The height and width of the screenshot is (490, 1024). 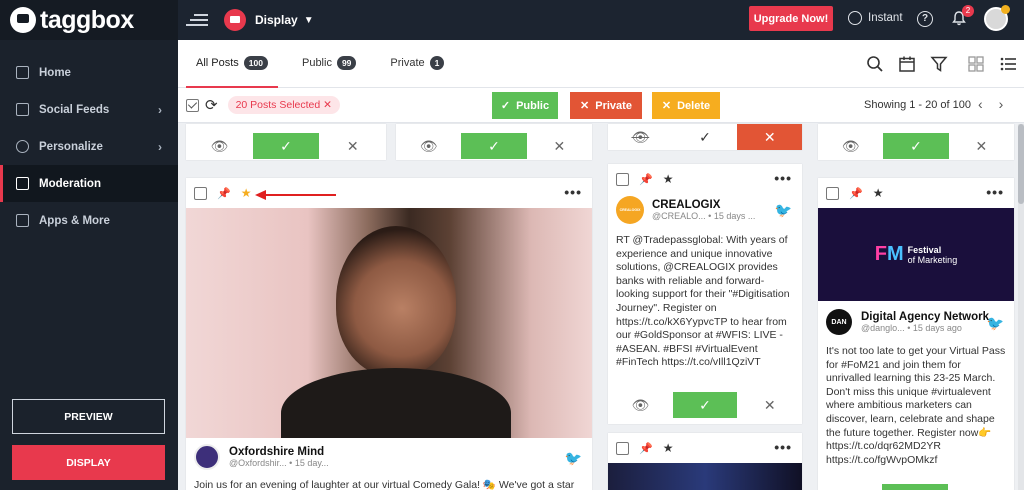 I want to click on menu-toggle-icon, so click(x=197, y=20).